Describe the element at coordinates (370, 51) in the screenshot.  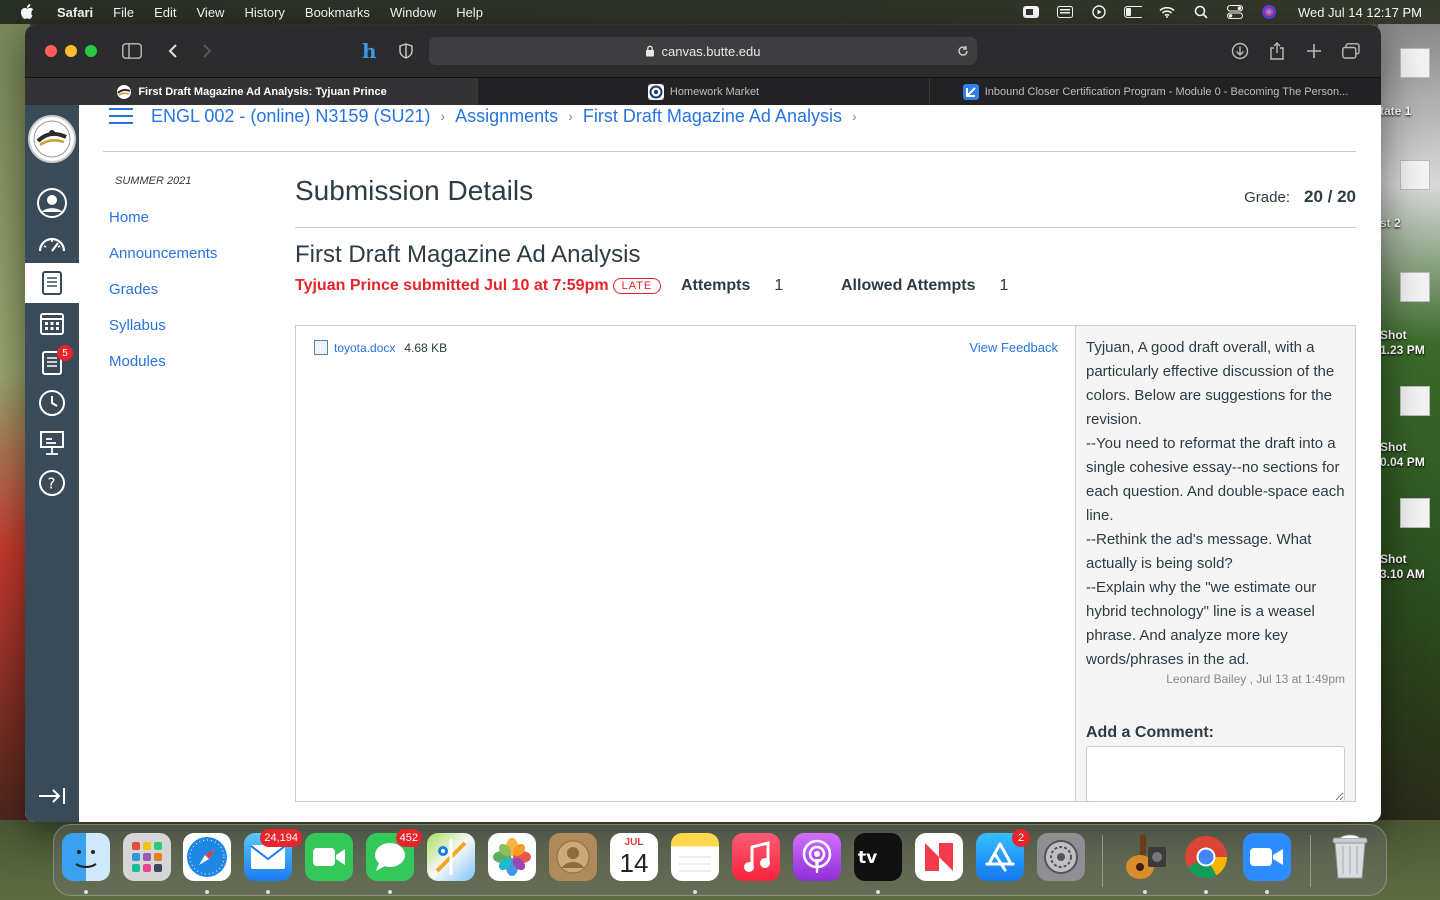
I see `hypothesis-extension-icon: h` at that location.